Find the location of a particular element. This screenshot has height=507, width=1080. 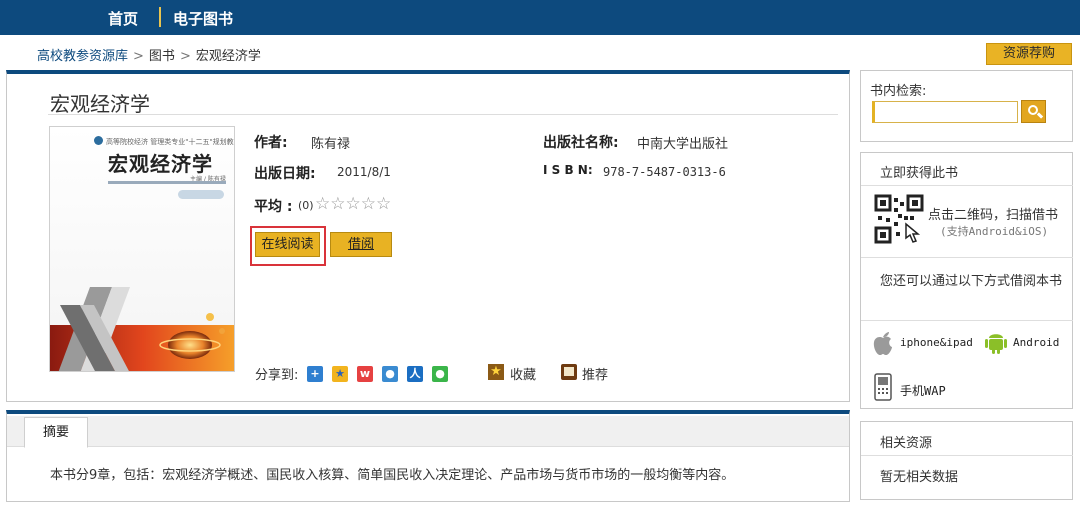

mobile-wap-link: 手机WAP is located at coordinates (923, 390).